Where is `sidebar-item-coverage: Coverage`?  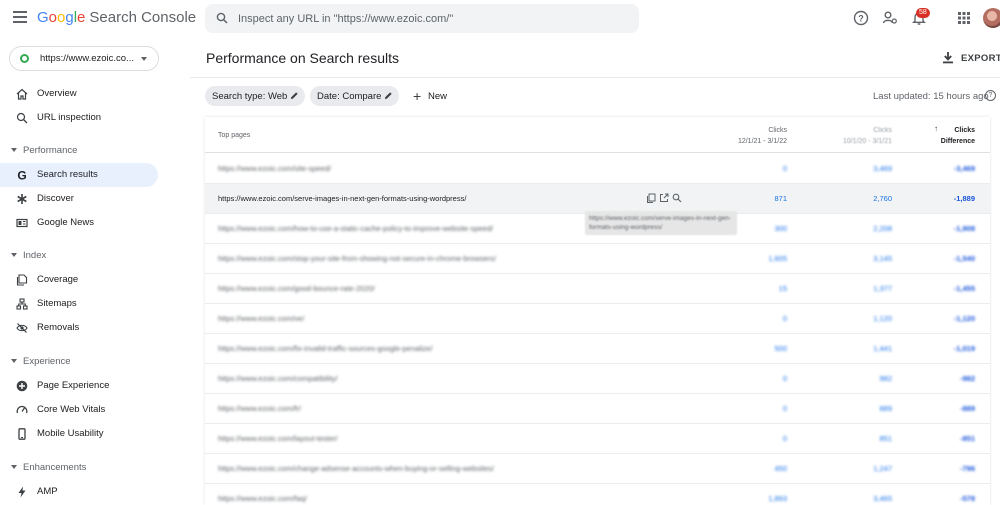 sidebar-item-coverage: Coverage is located at coordinates (79, 280).